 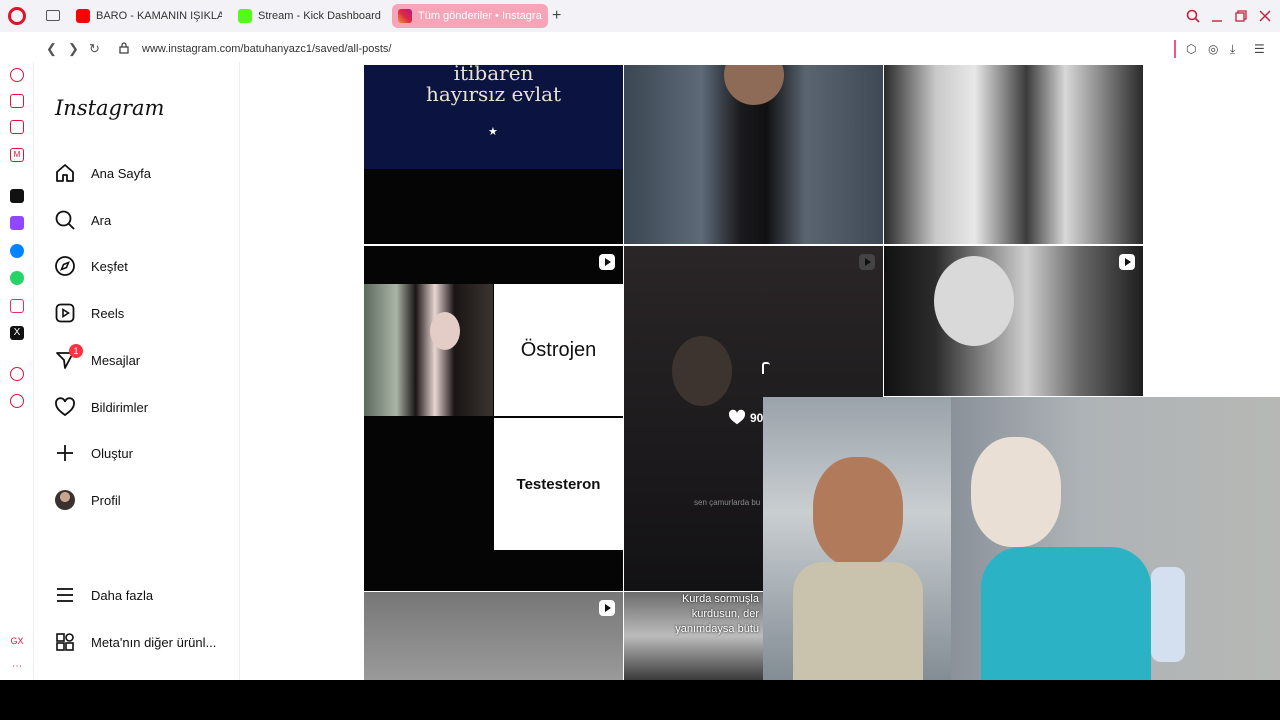 What do you see at coordinates (1241, 16) in the screenshot?
I see `restore-icon` at bounding box center [1241, 16].